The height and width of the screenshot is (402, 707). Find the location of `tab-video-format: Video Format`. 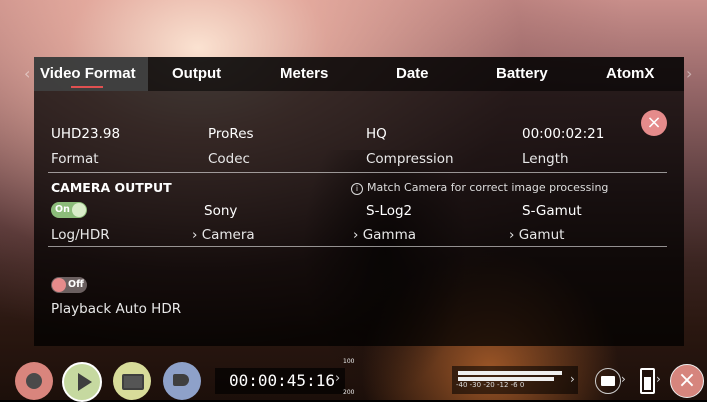

tab-video-format: Video Format is located at coordinates (91, 74).